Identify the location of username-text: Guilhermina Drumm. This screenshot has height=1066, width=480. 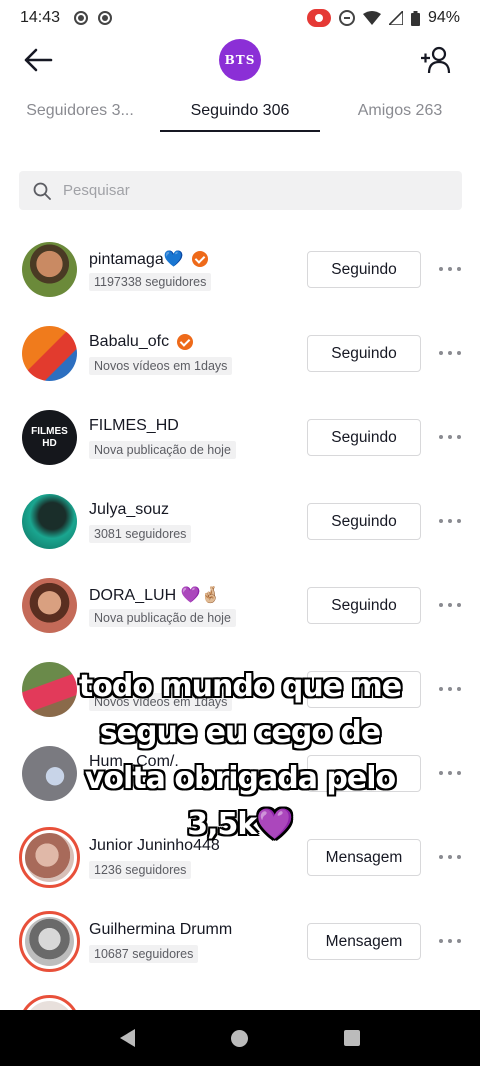
(161, 929).